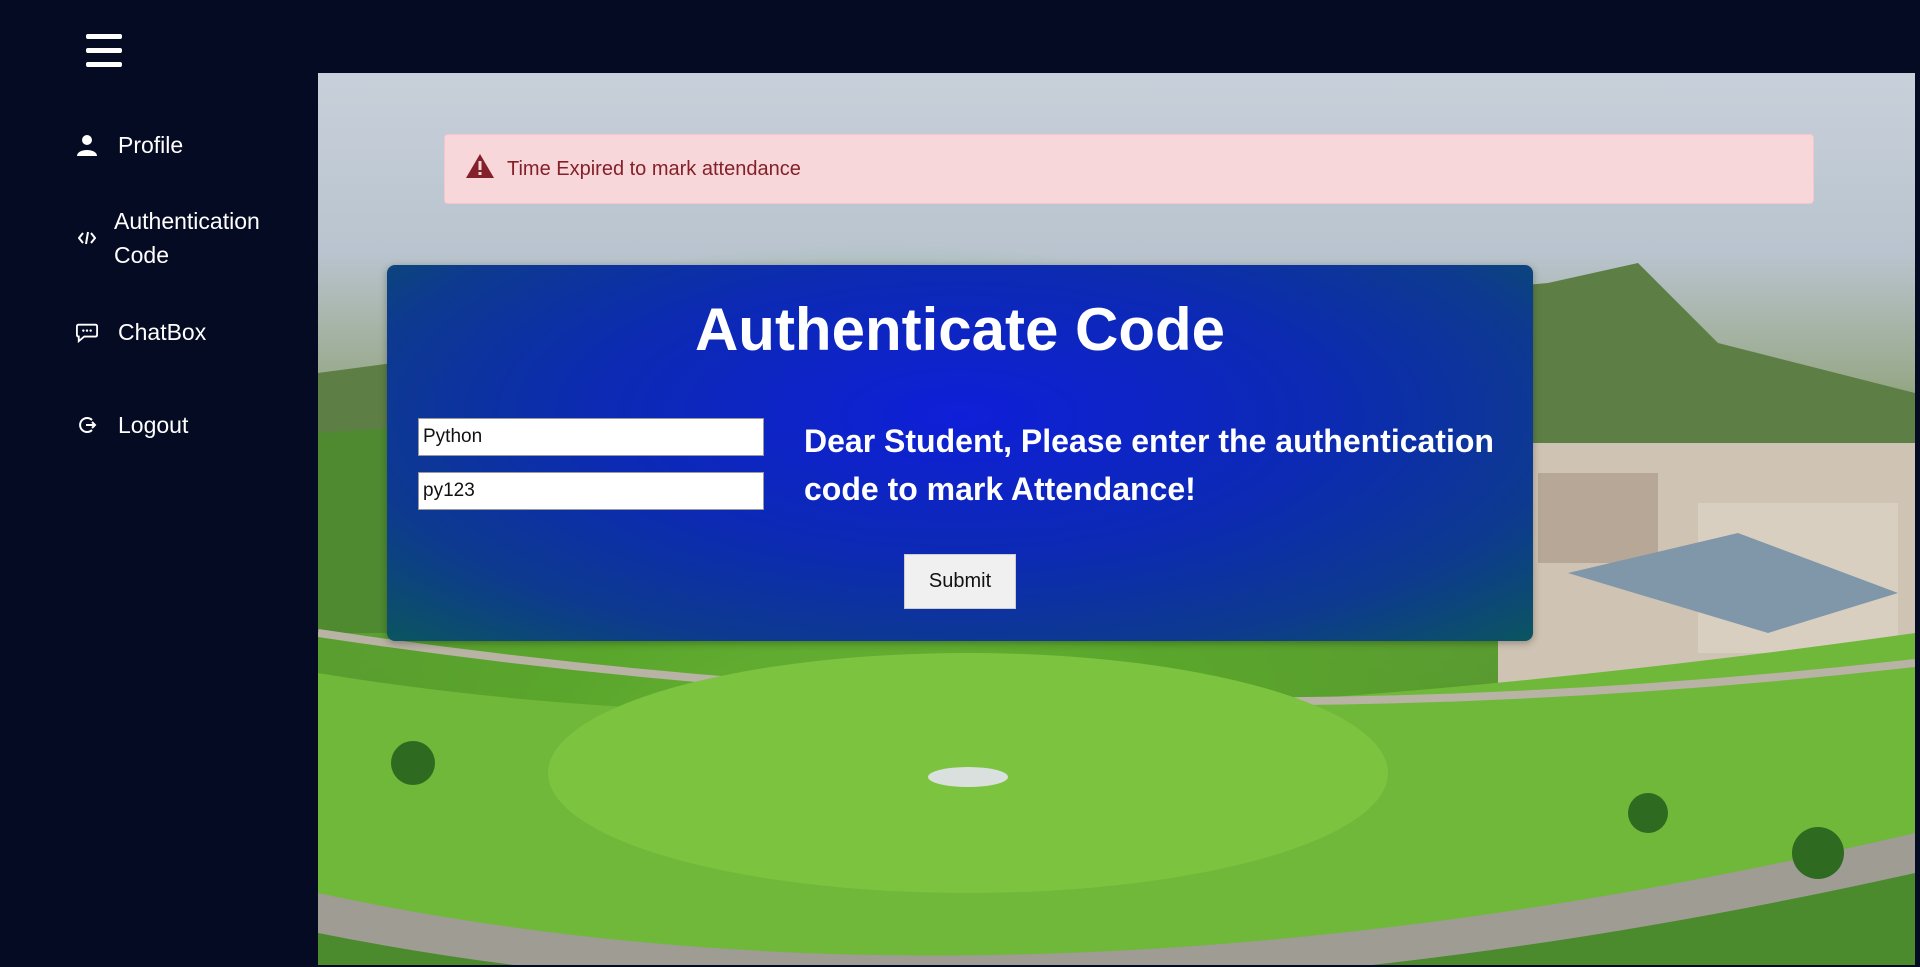 The height and width of the screenshot is (967, 1920). I want to click on sidebar-item-profile: Profile, so click(129, 145).